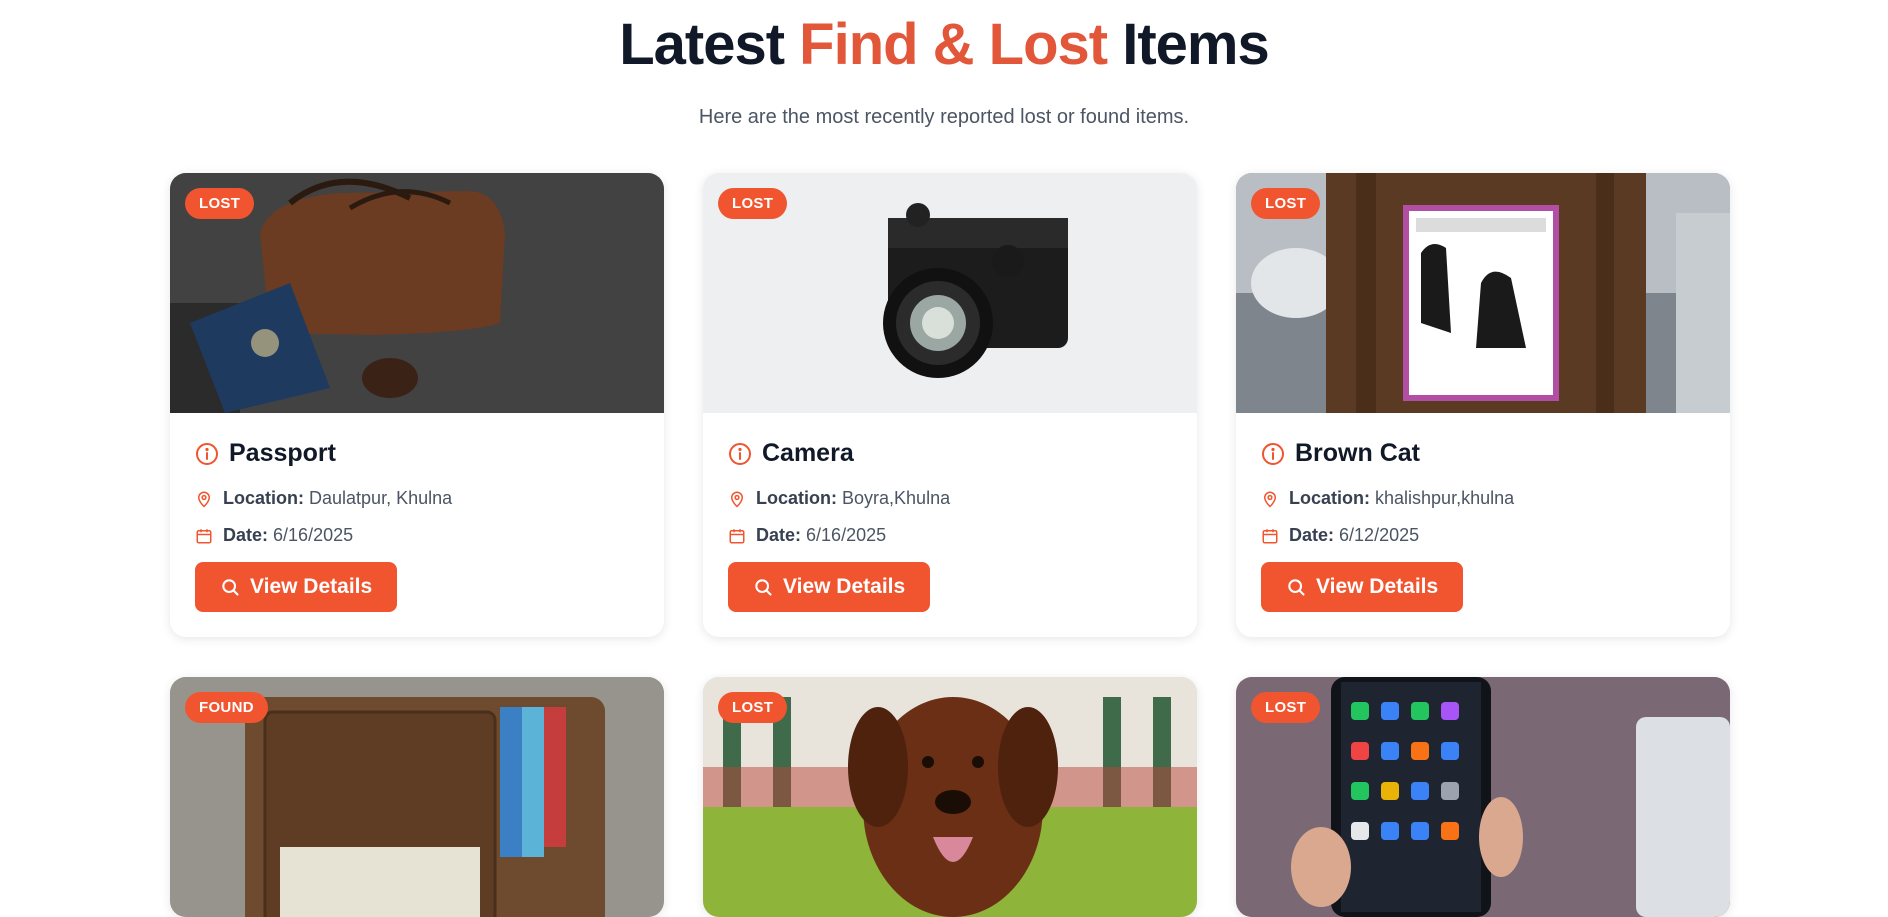 The height and width of the screenshot is (917, 1888). Describe the element at coordinates (282, 453) in the screenshot. I see `item-title: Passport` at that location.